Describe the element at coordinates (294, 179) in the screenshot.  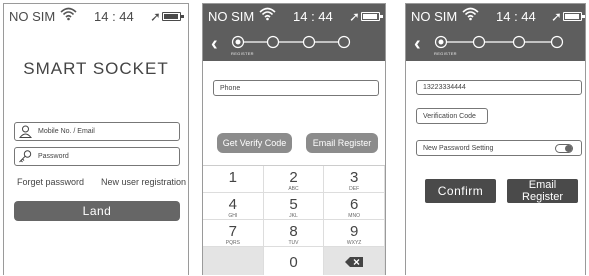
I see `key-2: 2 ABC` at that location.